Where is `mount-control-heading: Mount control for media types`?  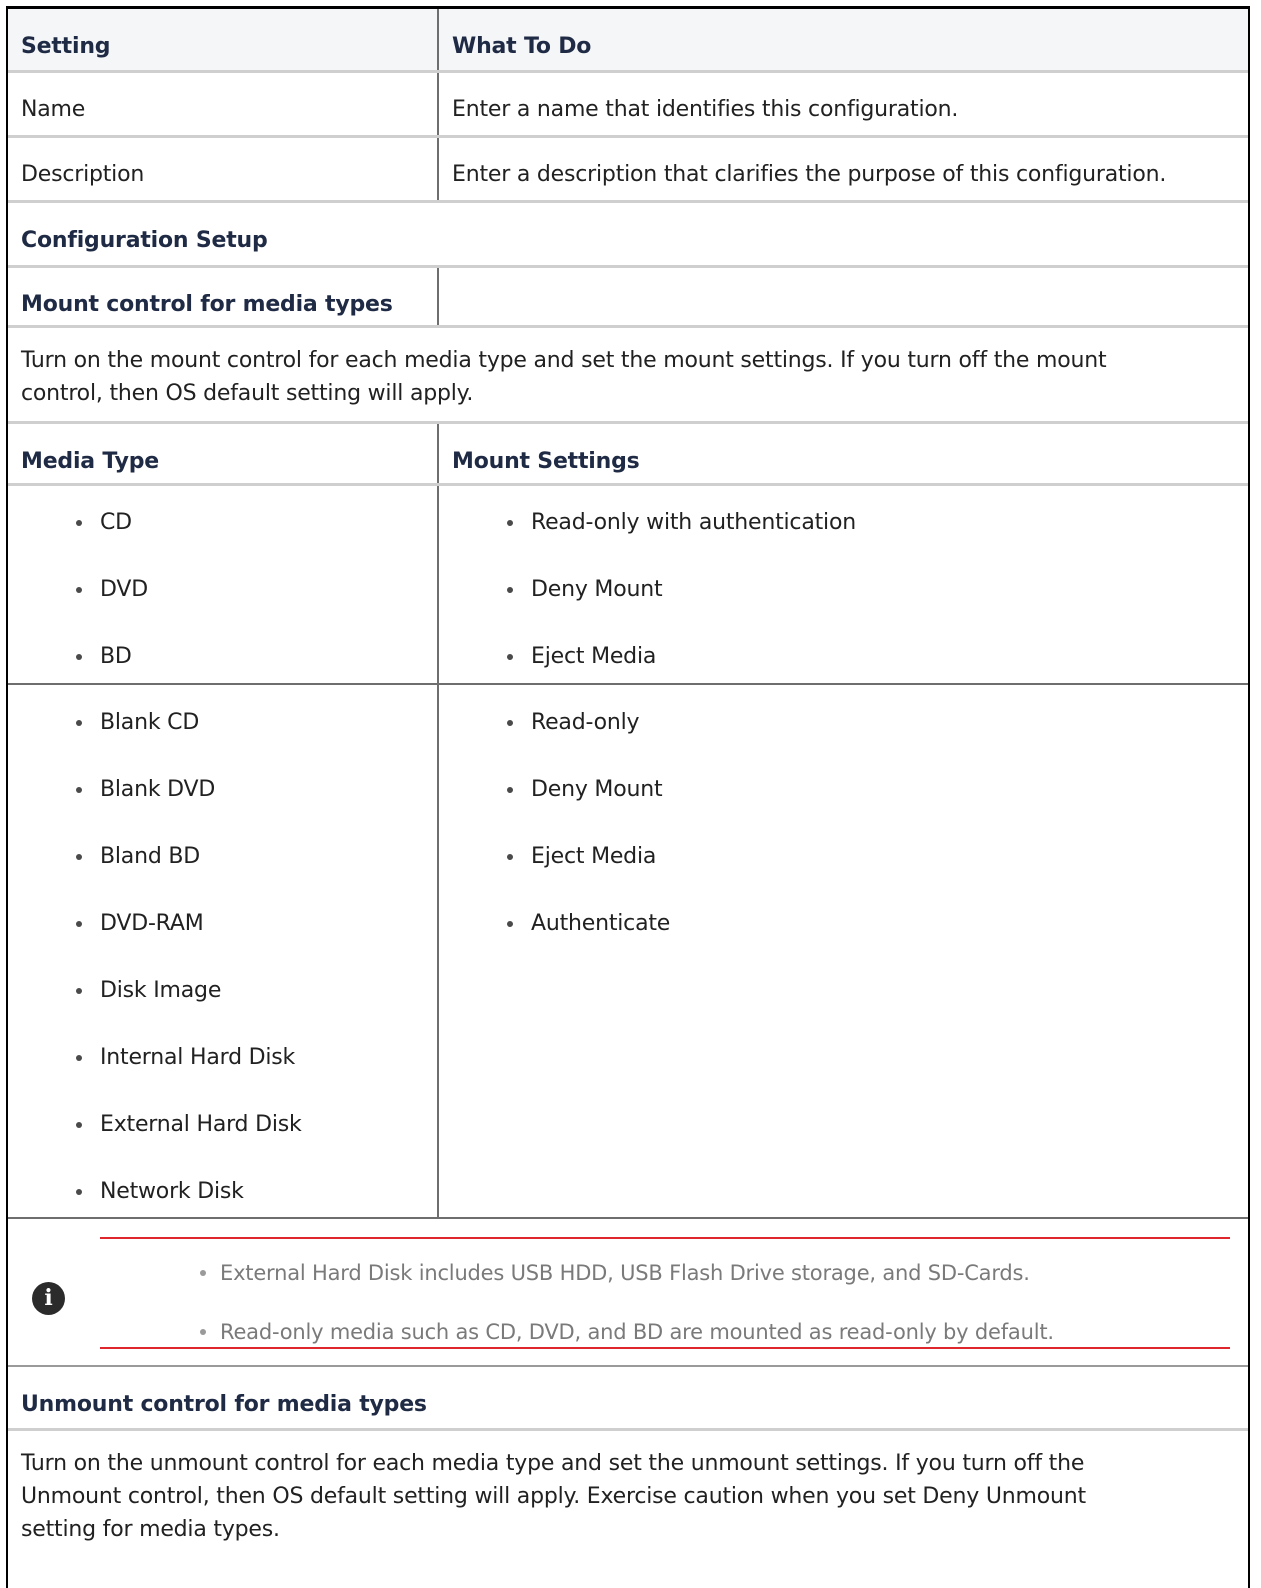
mount-control-heading: Mount control for media types is located at coordinates (207, 304).